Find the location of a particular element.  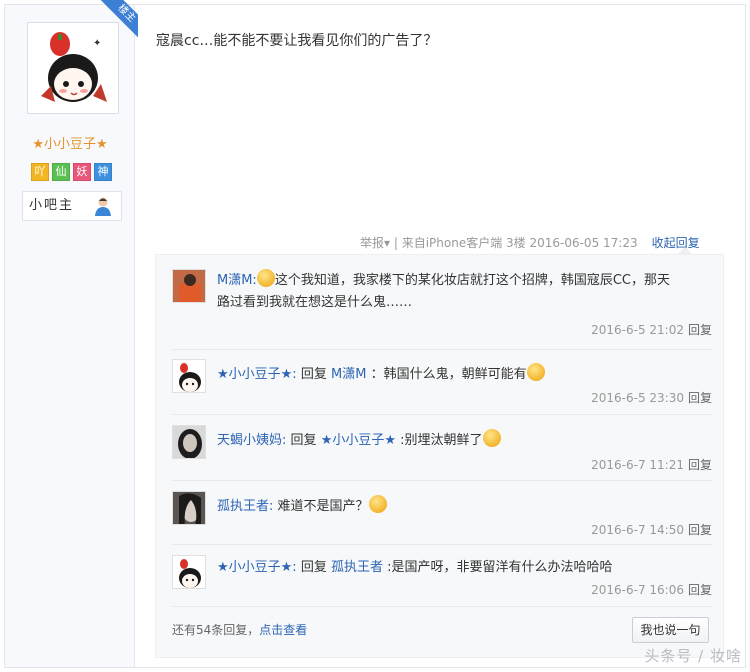

reply-time: 2016-6-7 16:06 is located at coordinates (637, 590).